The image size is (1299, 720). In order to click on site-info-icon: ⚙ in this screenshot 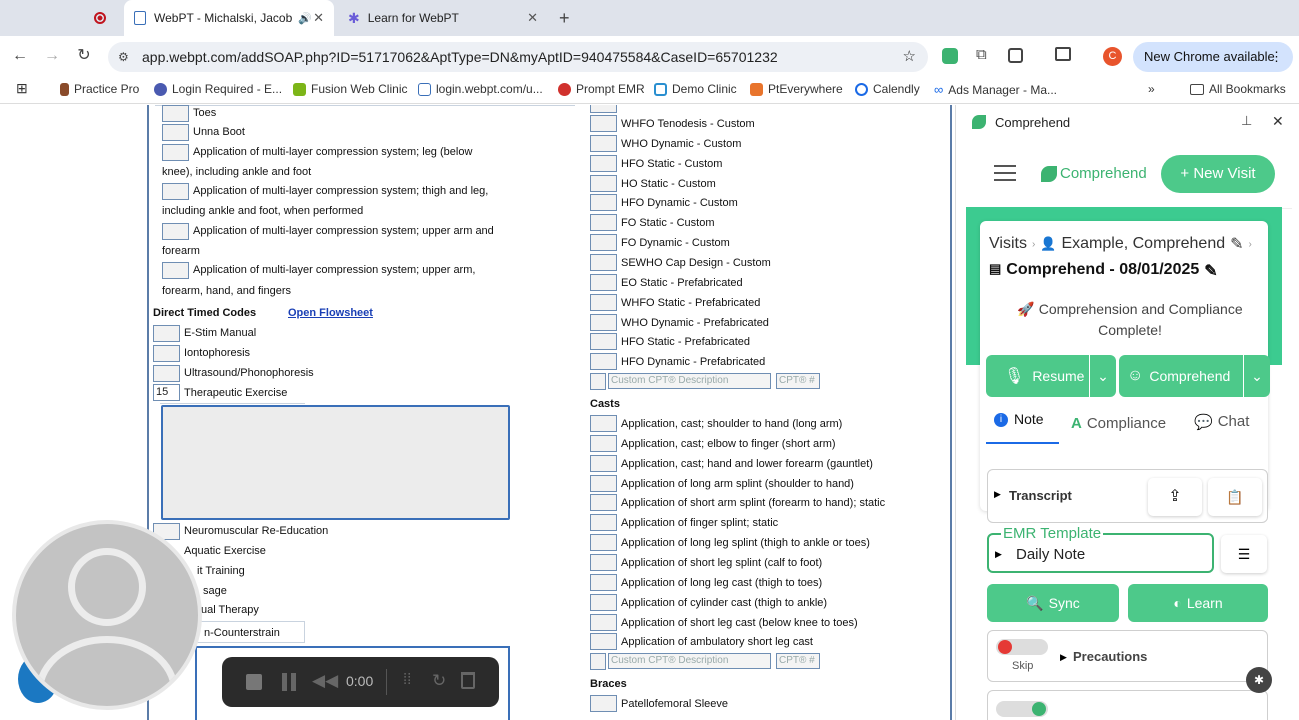, I will do `click(123, 57)`.